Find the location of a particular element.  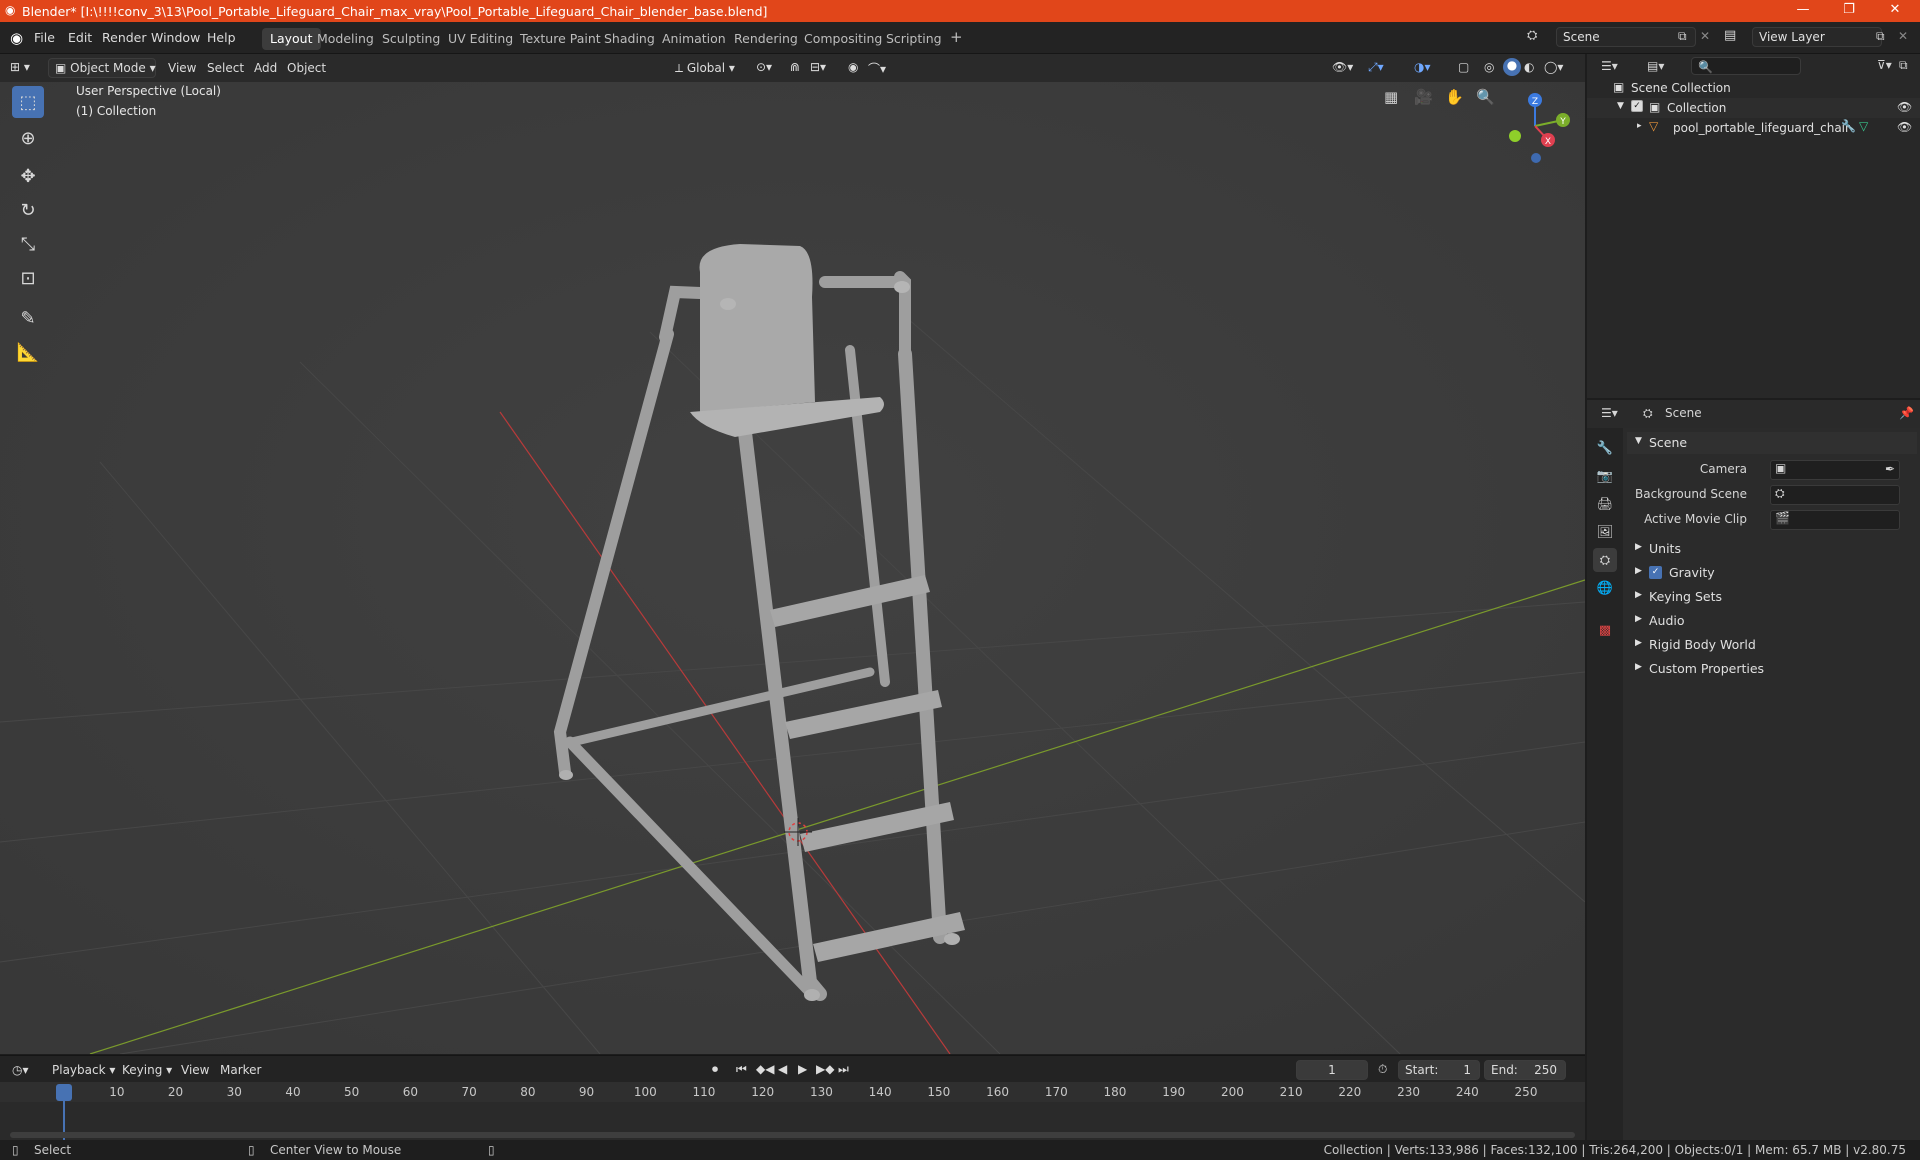

gizmo-toggle-icon: ⤢▾ is located at coordinates (1376, 67).